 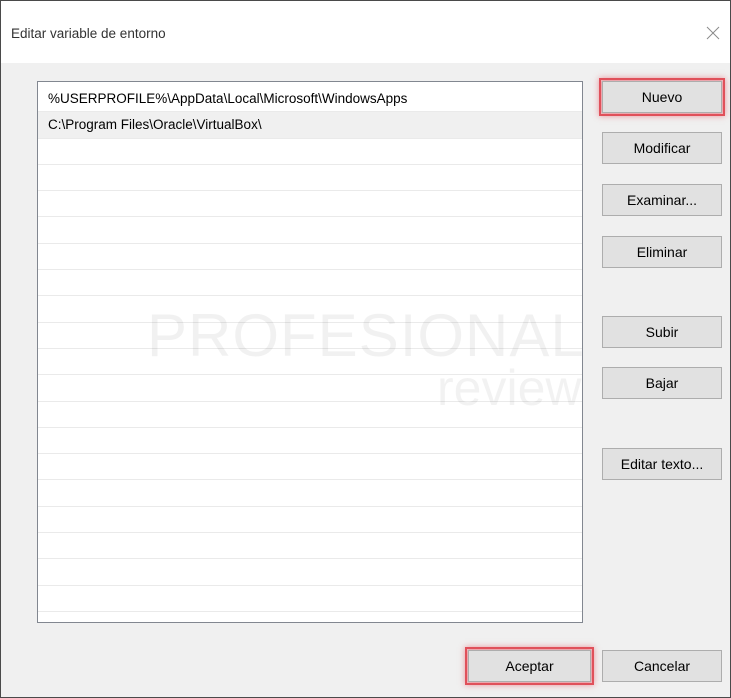 What do you see at coordinates (662, 97) in the screenshot?
I see `new-button: Nuevo` at bounding box center [662, 97].